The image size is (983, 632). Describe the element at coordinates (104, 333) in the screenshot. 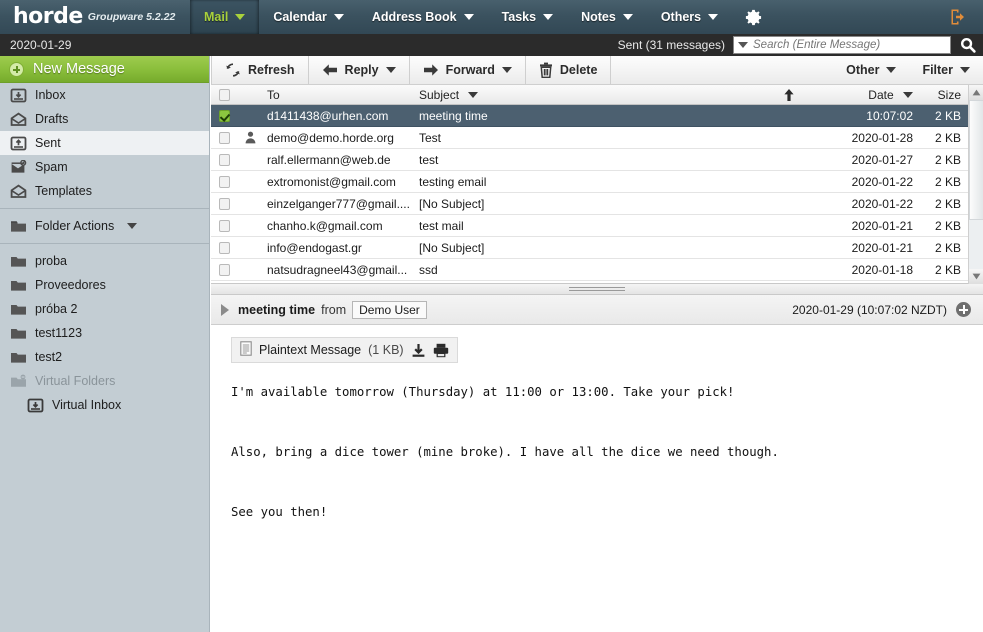

I see `sidebar-item-test1123: test1123` at that location.